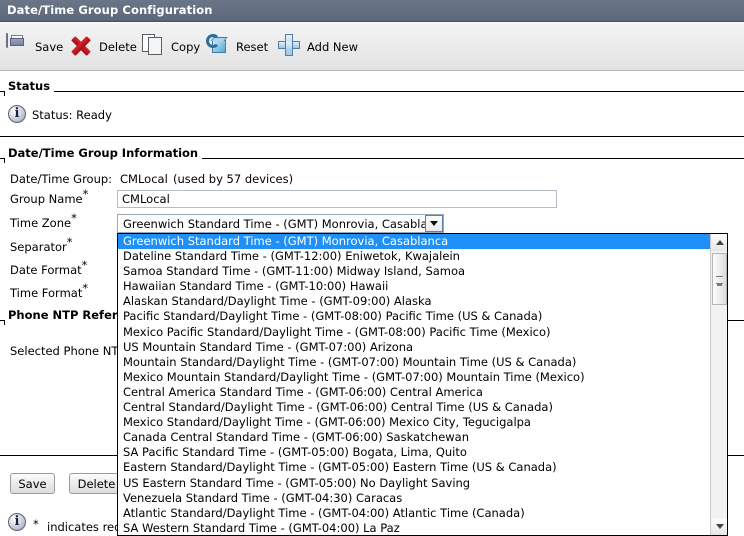 Image resolution: width=744 pixels, height=536 pixels. What do you see at coordinates (72, 115) in the screenshot?
I see `status-text: Status: Ready` at bounding box center [72, 115].